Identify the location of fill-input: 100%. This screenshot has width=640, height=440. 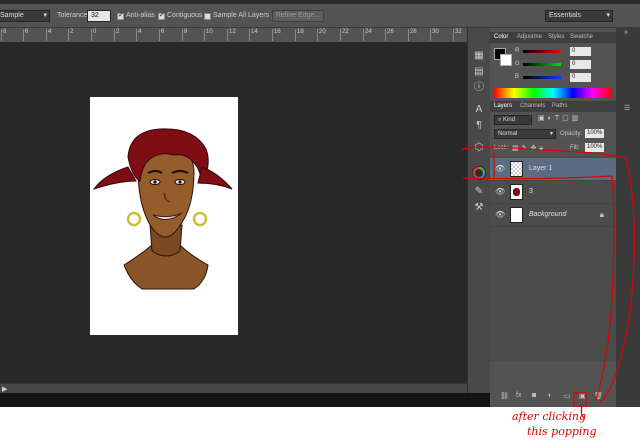
(594, 147).